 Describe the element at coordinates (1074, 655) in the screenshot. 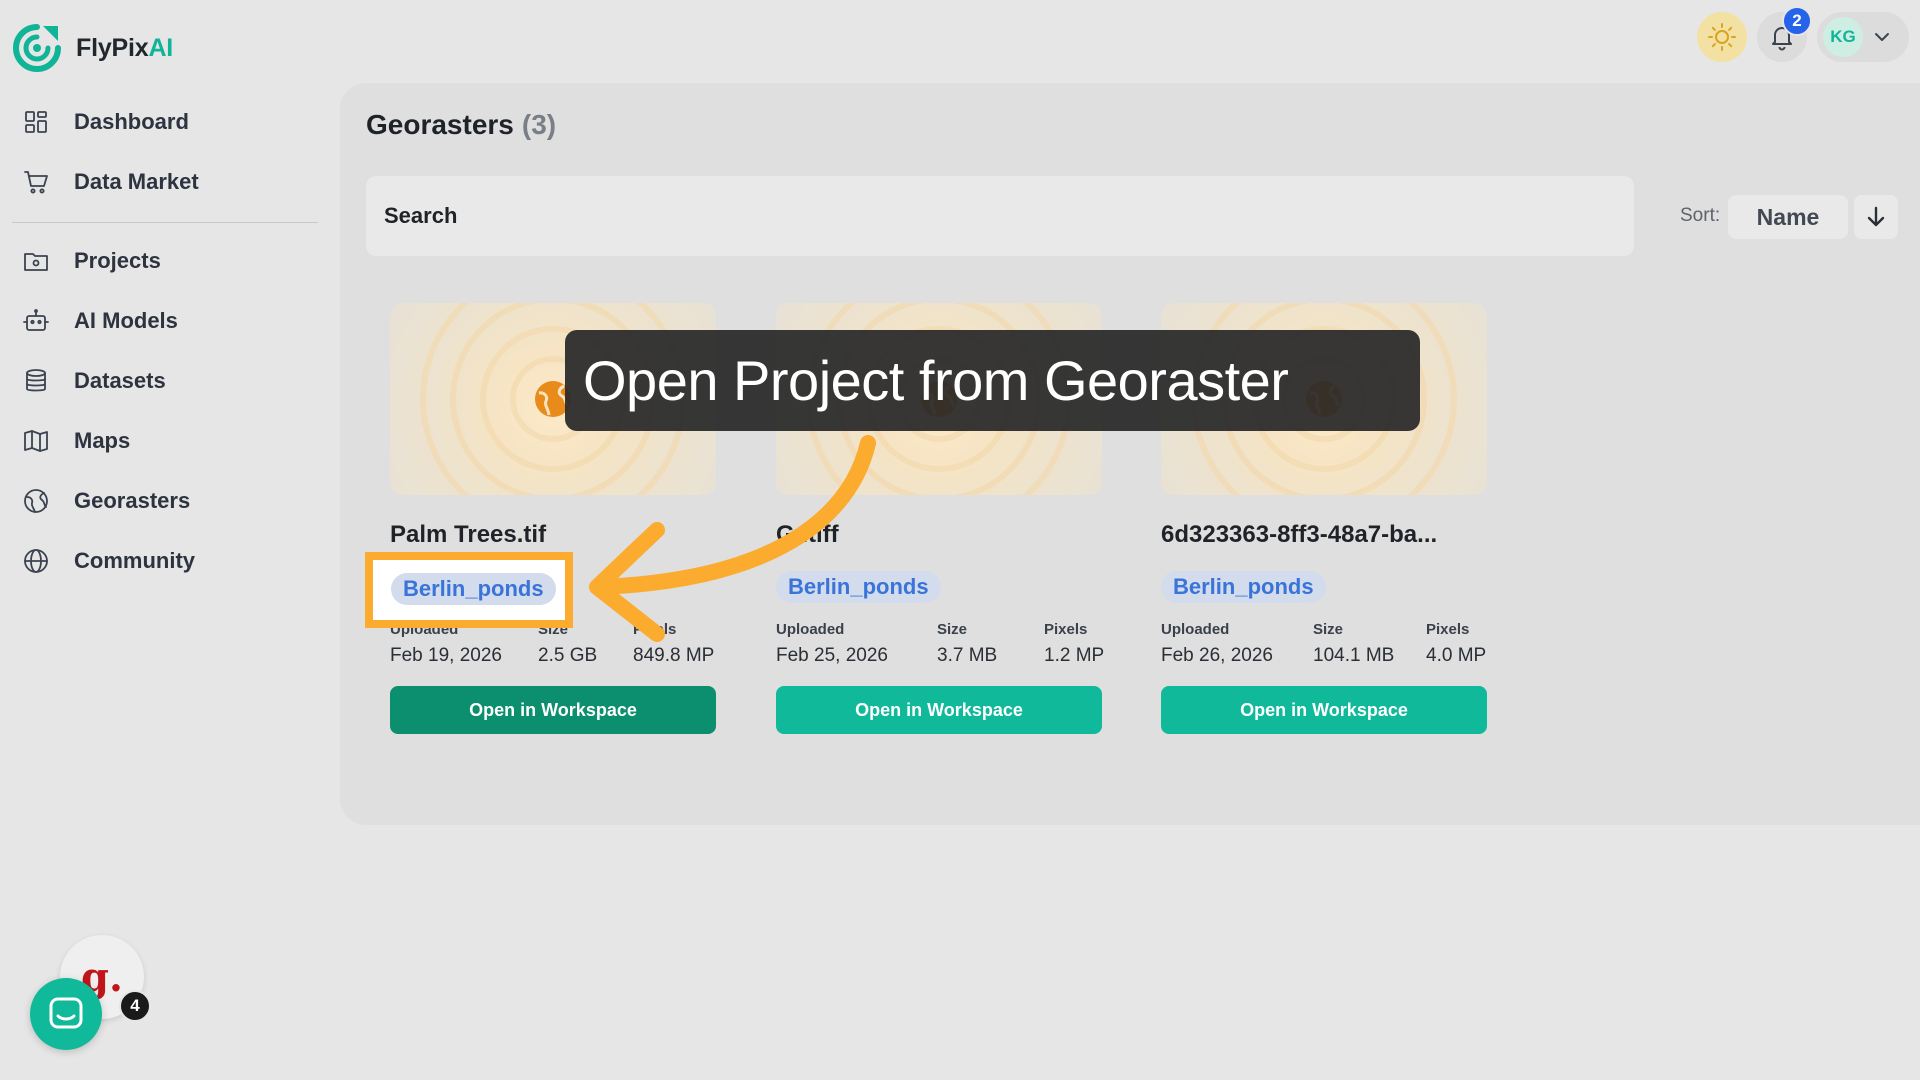

I see `pixels-value: 1.2 MP` at that location.